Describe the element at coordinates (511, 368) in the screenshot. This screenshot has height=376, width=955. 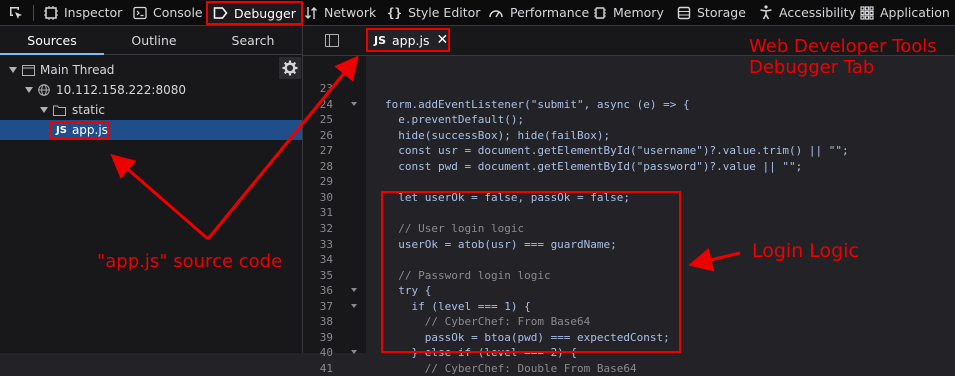
I see `code-text: // CyberChef: Double From Base64` at that location.